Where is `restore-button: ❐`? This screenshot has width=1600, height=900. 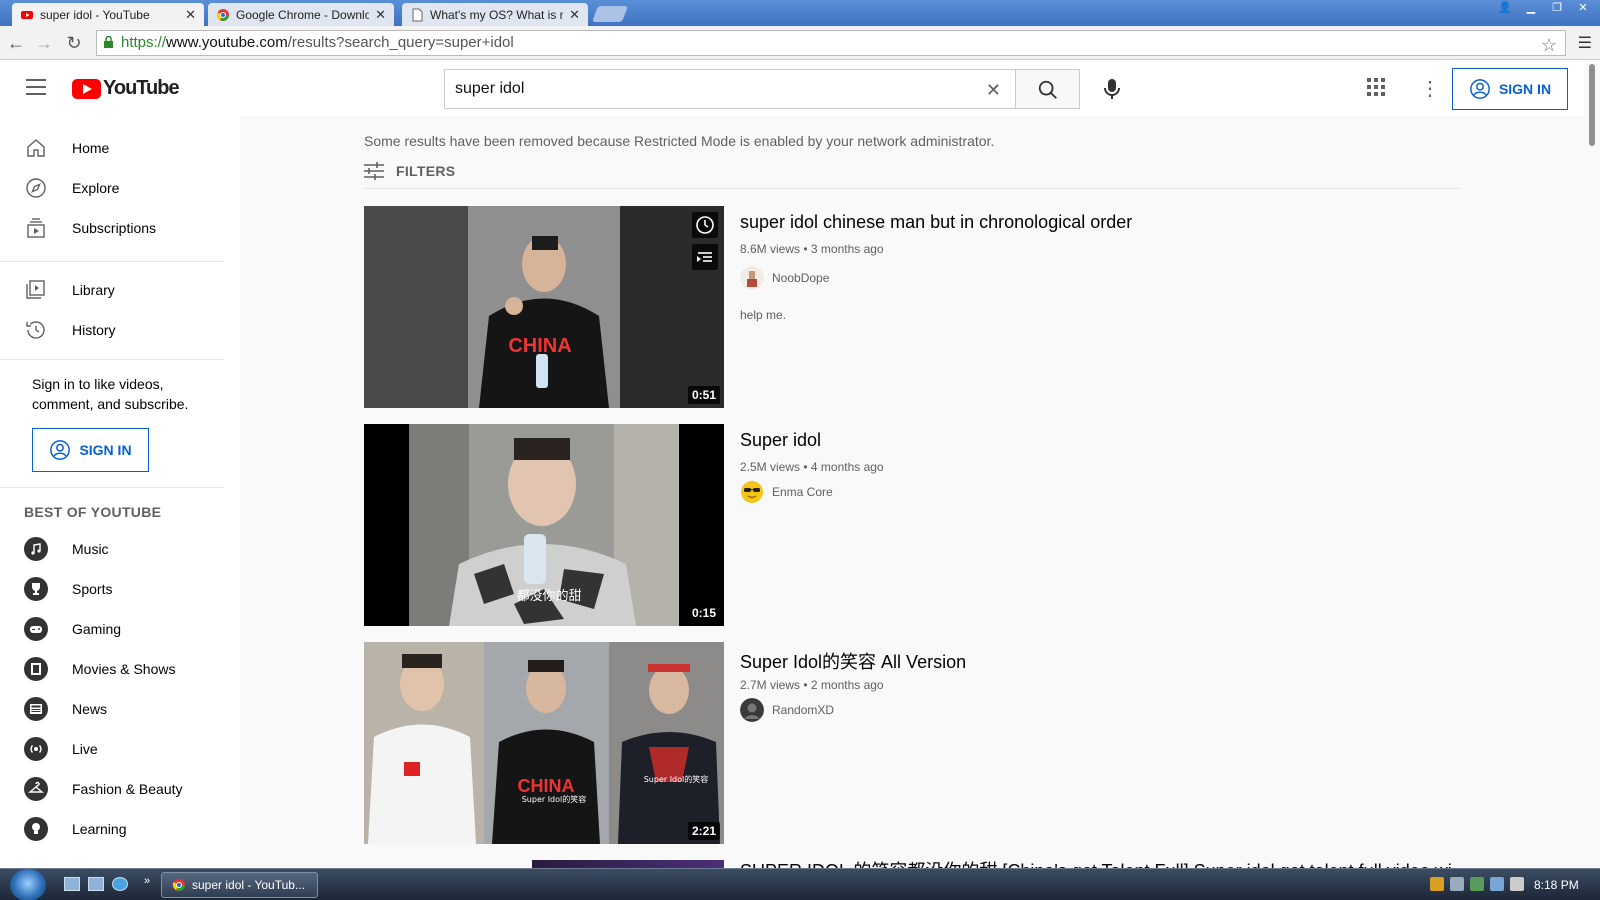
restore-button: ❐ is located at coordinates (1557, 8).